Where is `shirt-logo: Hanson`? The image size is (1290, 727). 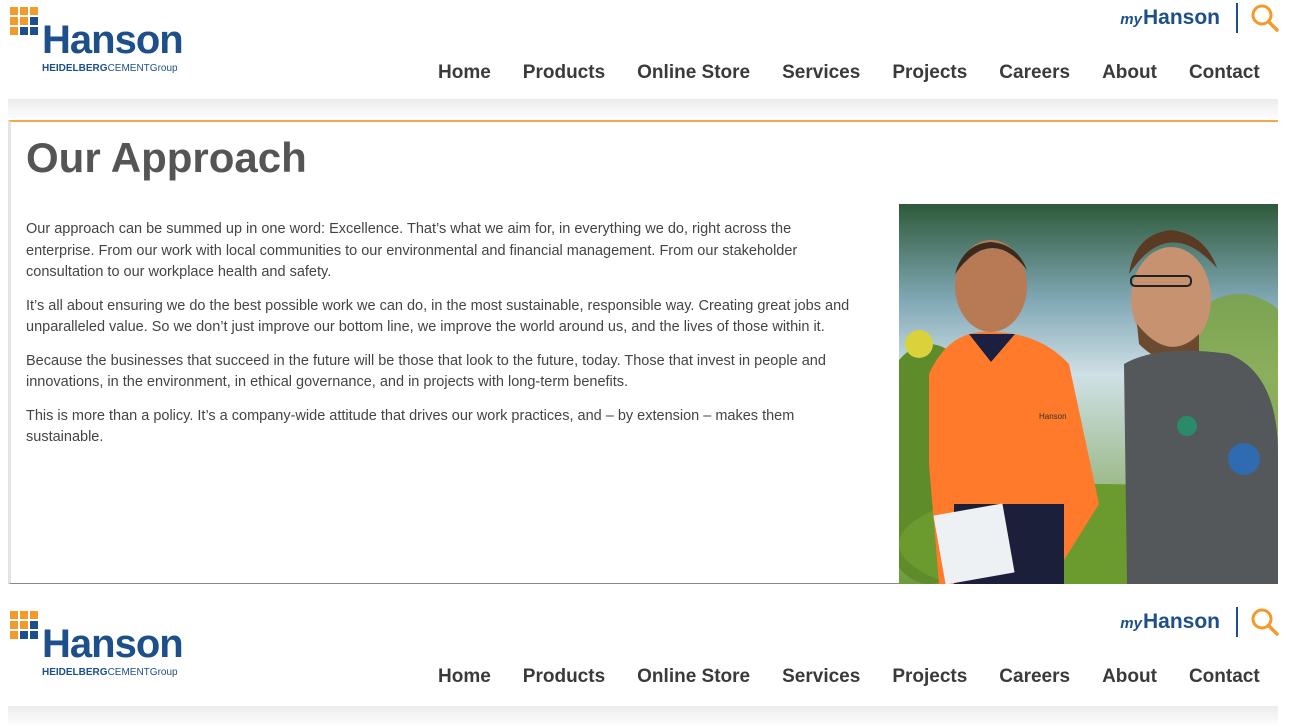
shirt-logo: Hanson is located at coordinates (1053, 416).